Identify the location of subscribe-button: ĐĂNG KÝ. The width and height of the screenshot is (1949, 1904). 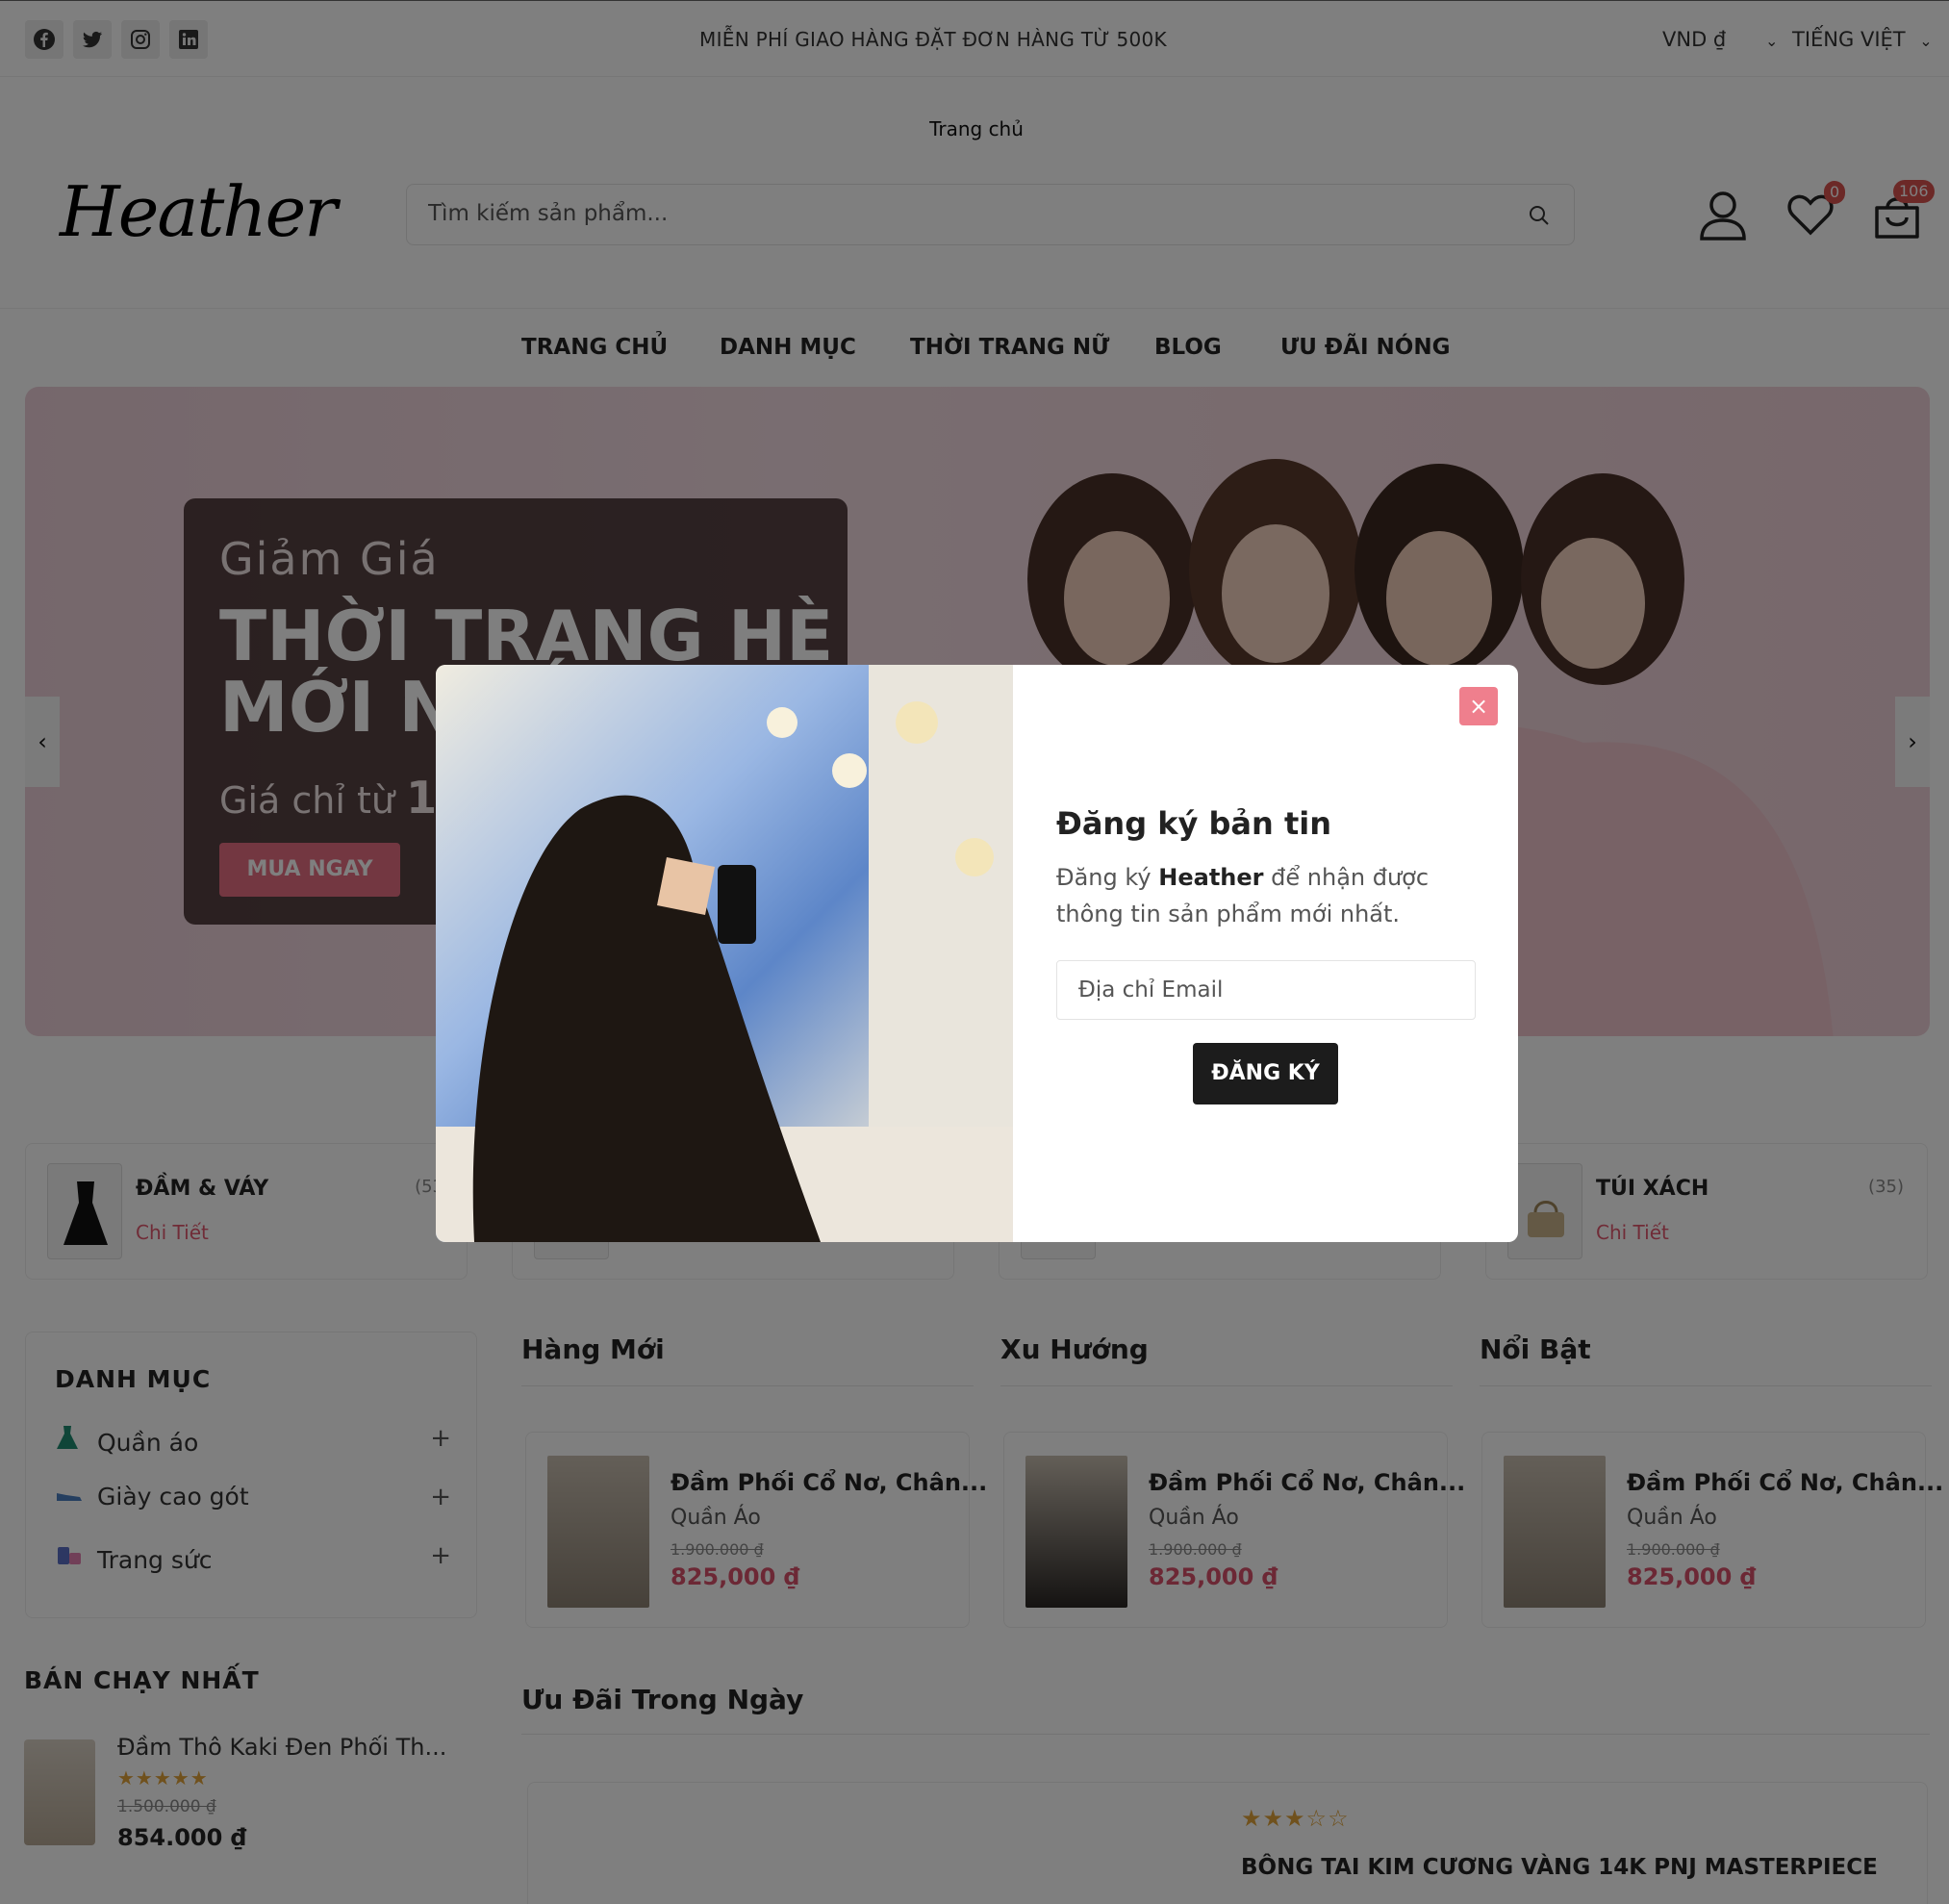
(1265, 1074).